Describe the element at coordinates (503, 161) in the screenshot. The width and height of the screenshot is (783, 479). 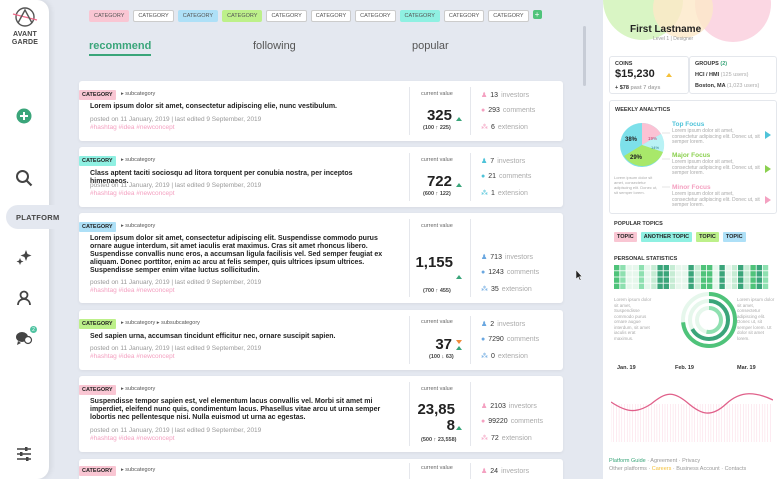
I see `investors-stat: ♟ 7 investors` at that location.